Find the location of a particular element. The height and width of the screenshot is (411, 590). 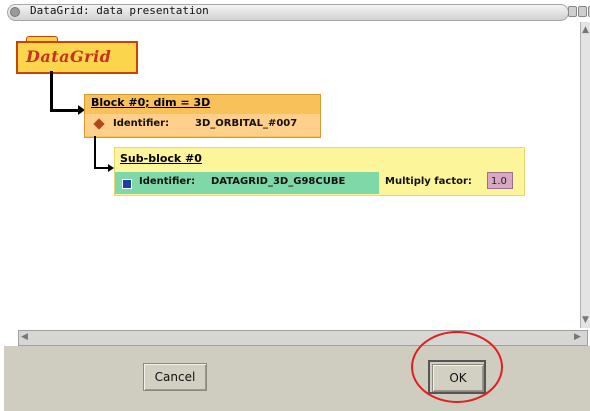

horizontal-scrollbar: ◀ ▶ is located at coordinates (303, 338).